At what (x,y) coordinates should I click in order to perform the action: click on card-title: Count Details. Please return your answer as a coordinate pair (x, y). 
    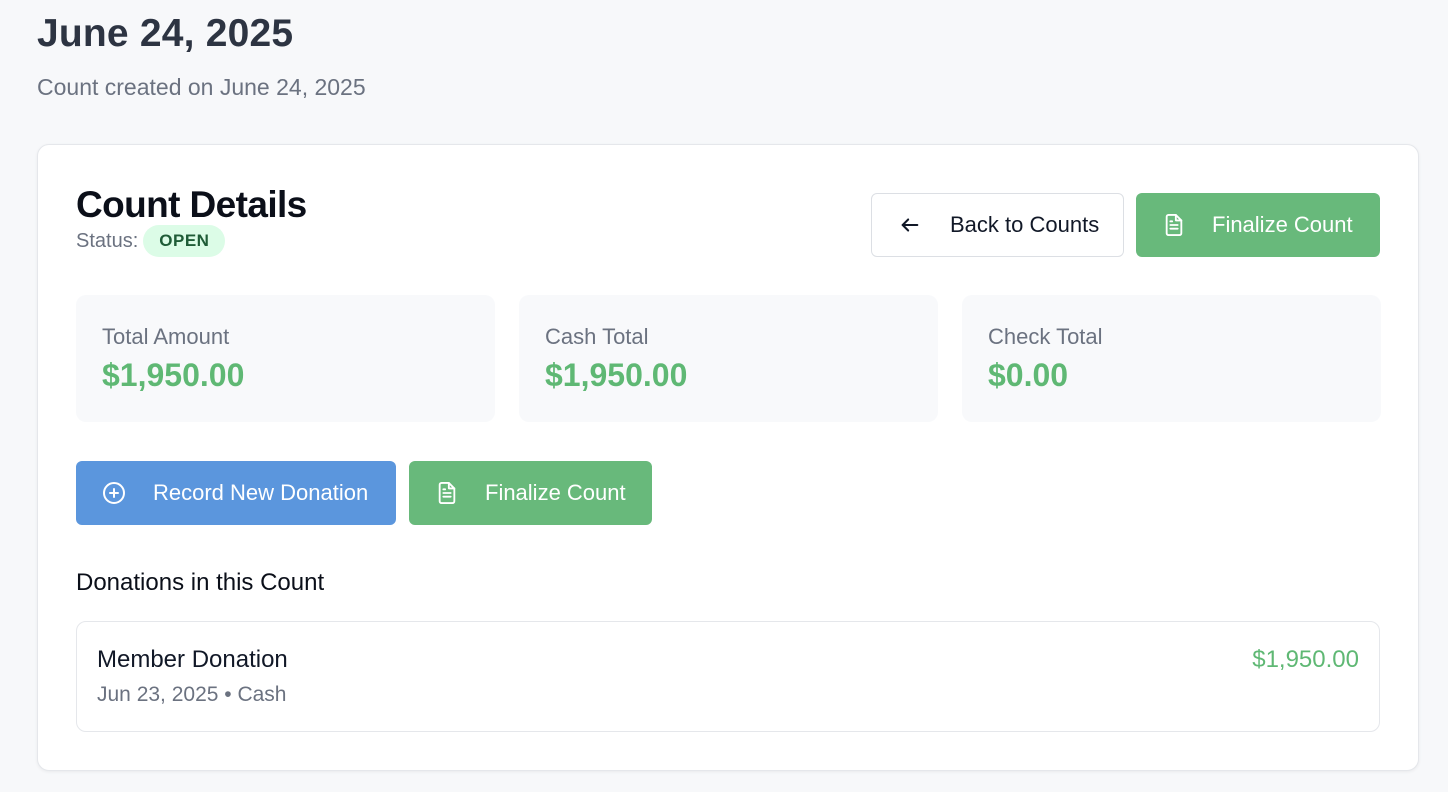
    Looking at the image, I should click on (191, 204).